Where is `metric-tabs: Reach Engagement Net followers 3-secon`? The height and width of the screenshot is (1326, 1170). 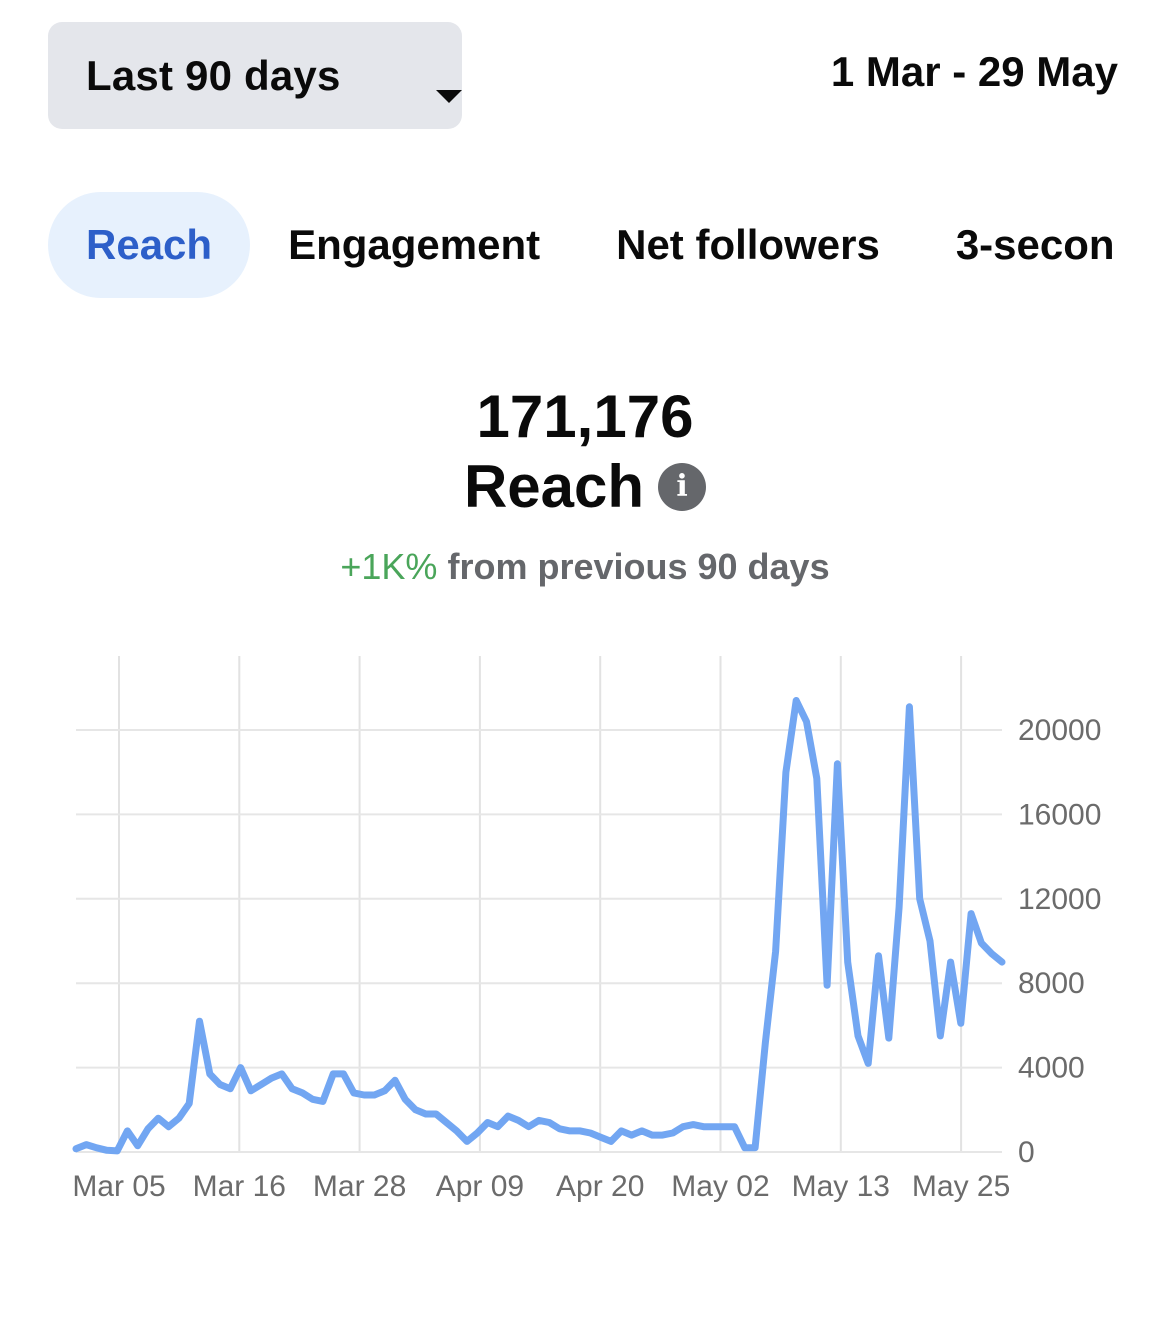
metric-tabs: Reach Engagement Net followers 3-secon is located at coordinates (600, 245).